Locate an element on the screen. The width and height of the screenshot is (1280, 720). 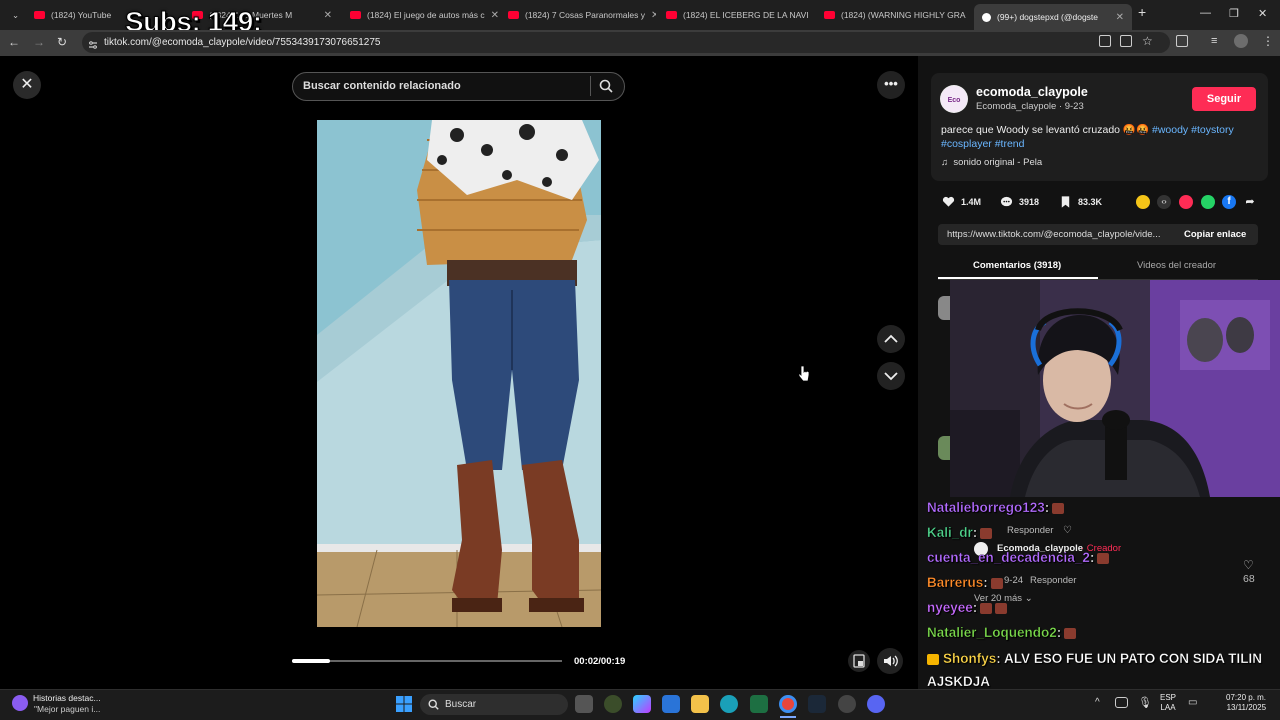
minimize-icon: — is located at coordinates (1205, 13).